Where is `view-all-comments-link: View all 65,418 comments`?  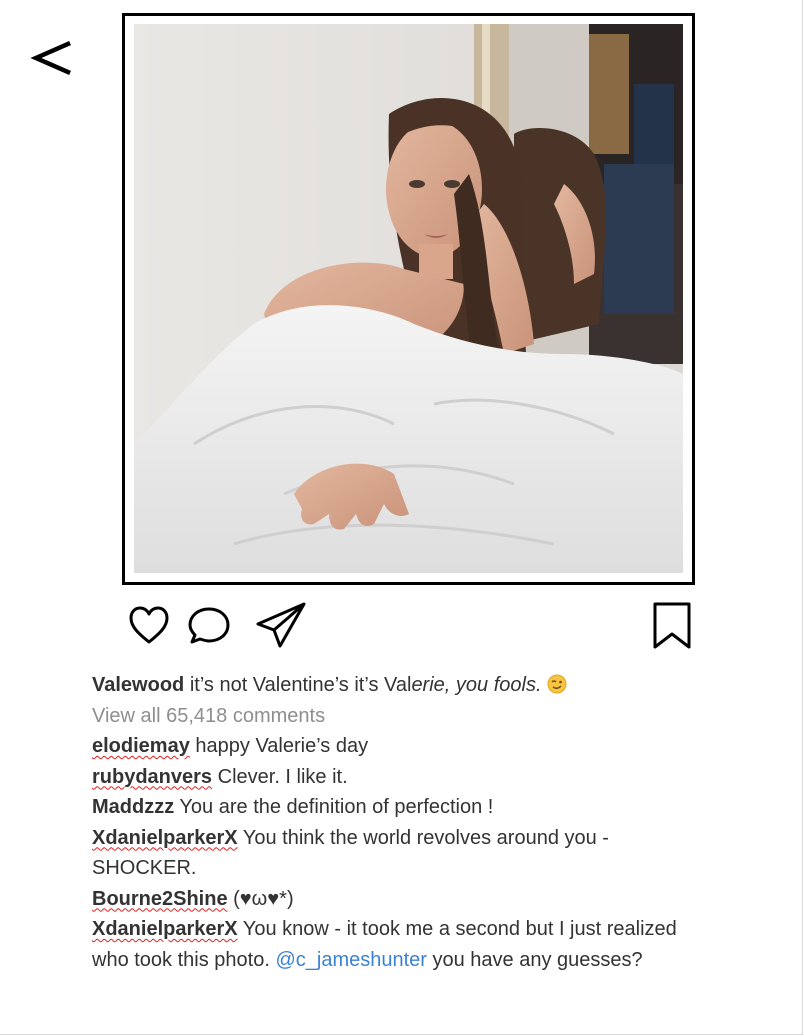 view-all-comments-link: View all 65,418 comments is located at coordinates (392, 716).